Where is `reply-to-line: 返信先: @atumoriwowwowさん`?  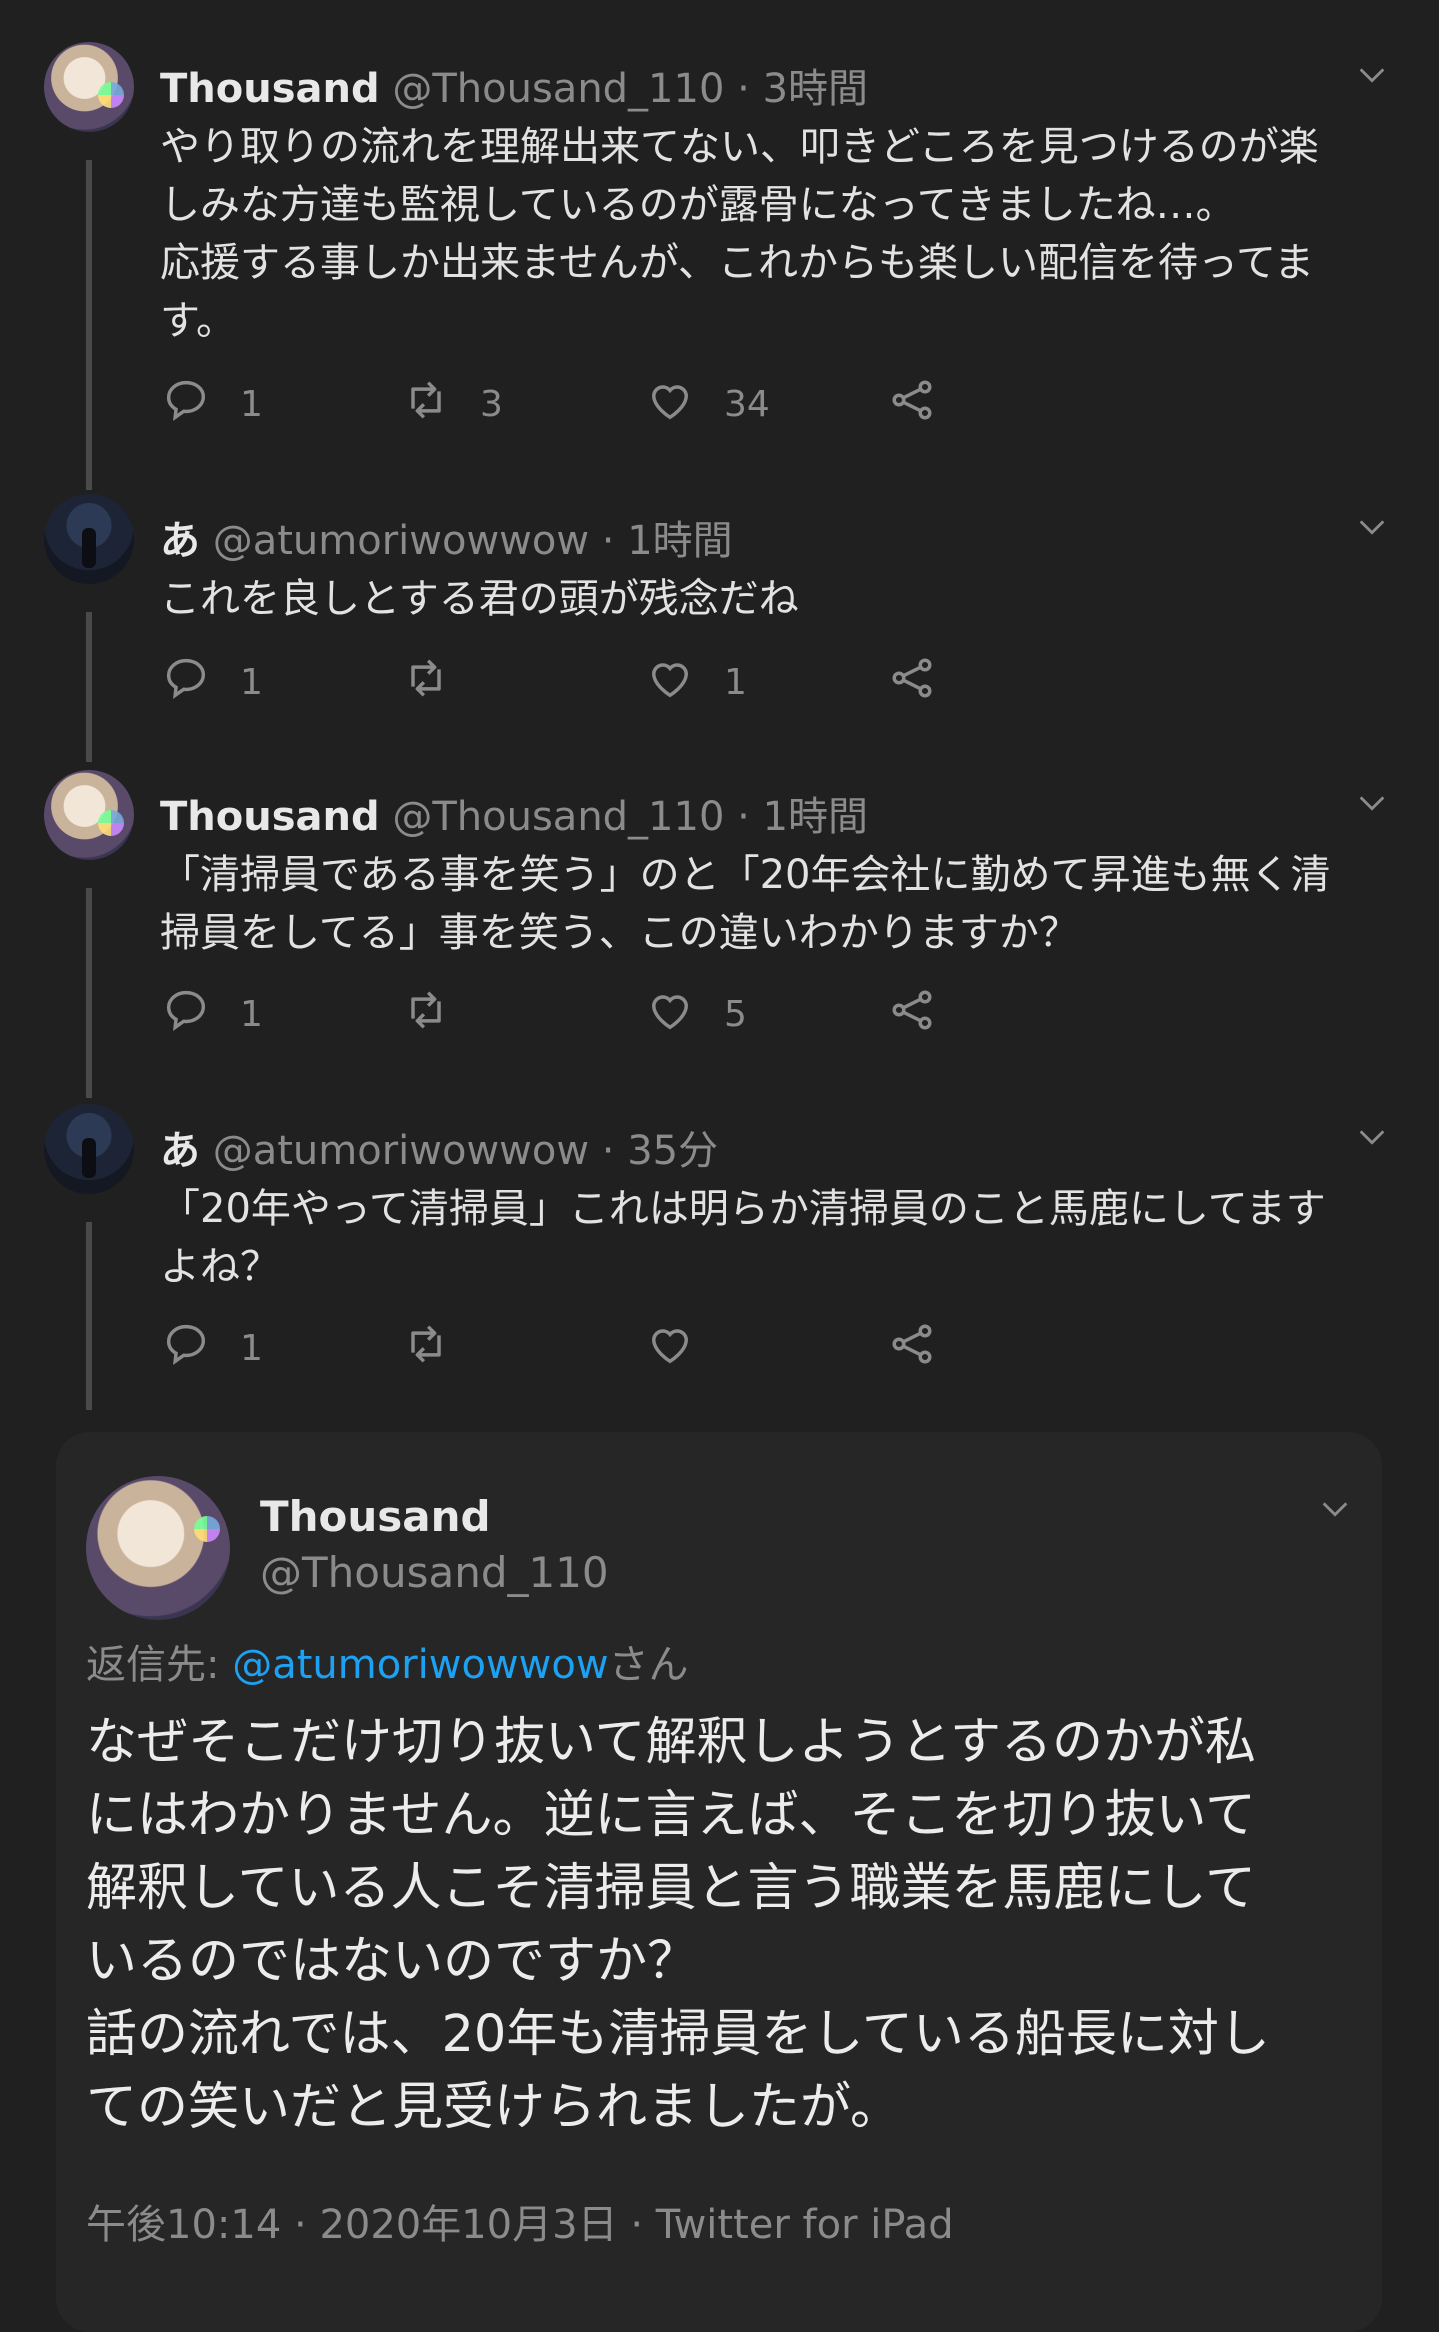
reply-to-line: 返信先: @atumoriwowwowさん is located at coordinates (387, 1661).